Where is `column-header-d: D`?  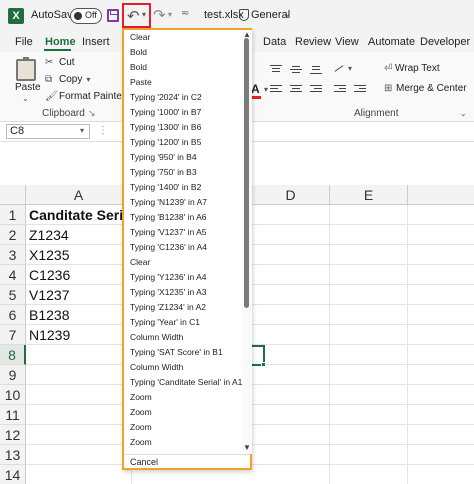 column-header-d: D is located at coordinates (291, 195).